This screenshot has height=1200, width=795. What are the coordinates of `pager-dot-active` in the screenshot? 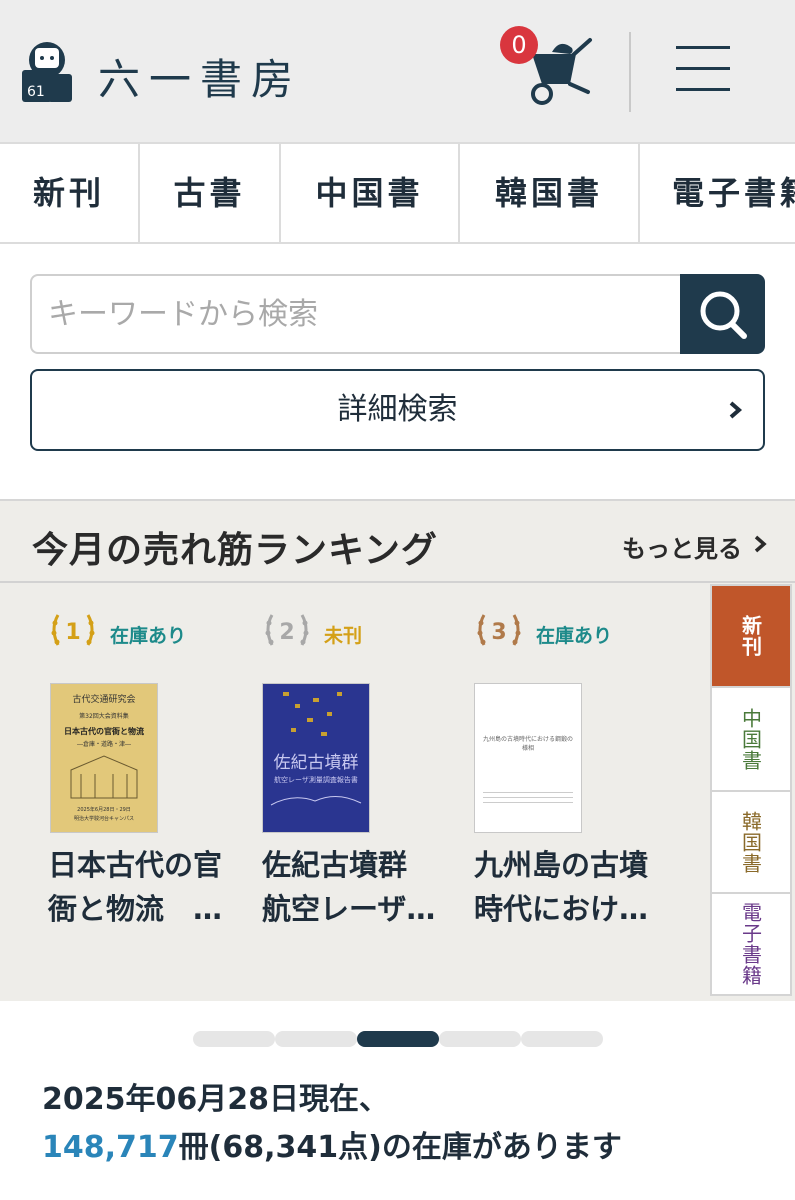 It's located at (398, 1039).